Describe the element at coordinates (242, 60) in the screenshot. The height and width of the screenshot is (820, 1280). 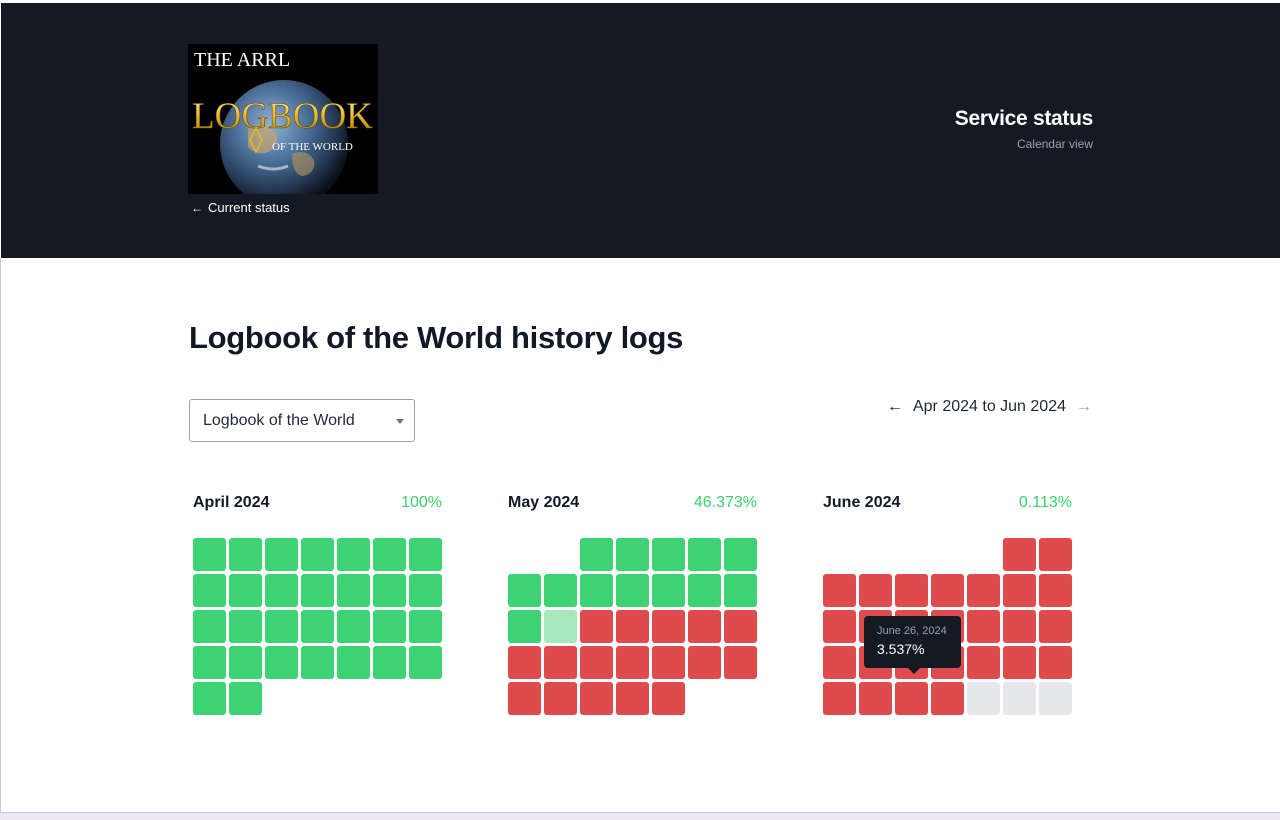
I see `logo-text-line1: THE ARRL` at that location.